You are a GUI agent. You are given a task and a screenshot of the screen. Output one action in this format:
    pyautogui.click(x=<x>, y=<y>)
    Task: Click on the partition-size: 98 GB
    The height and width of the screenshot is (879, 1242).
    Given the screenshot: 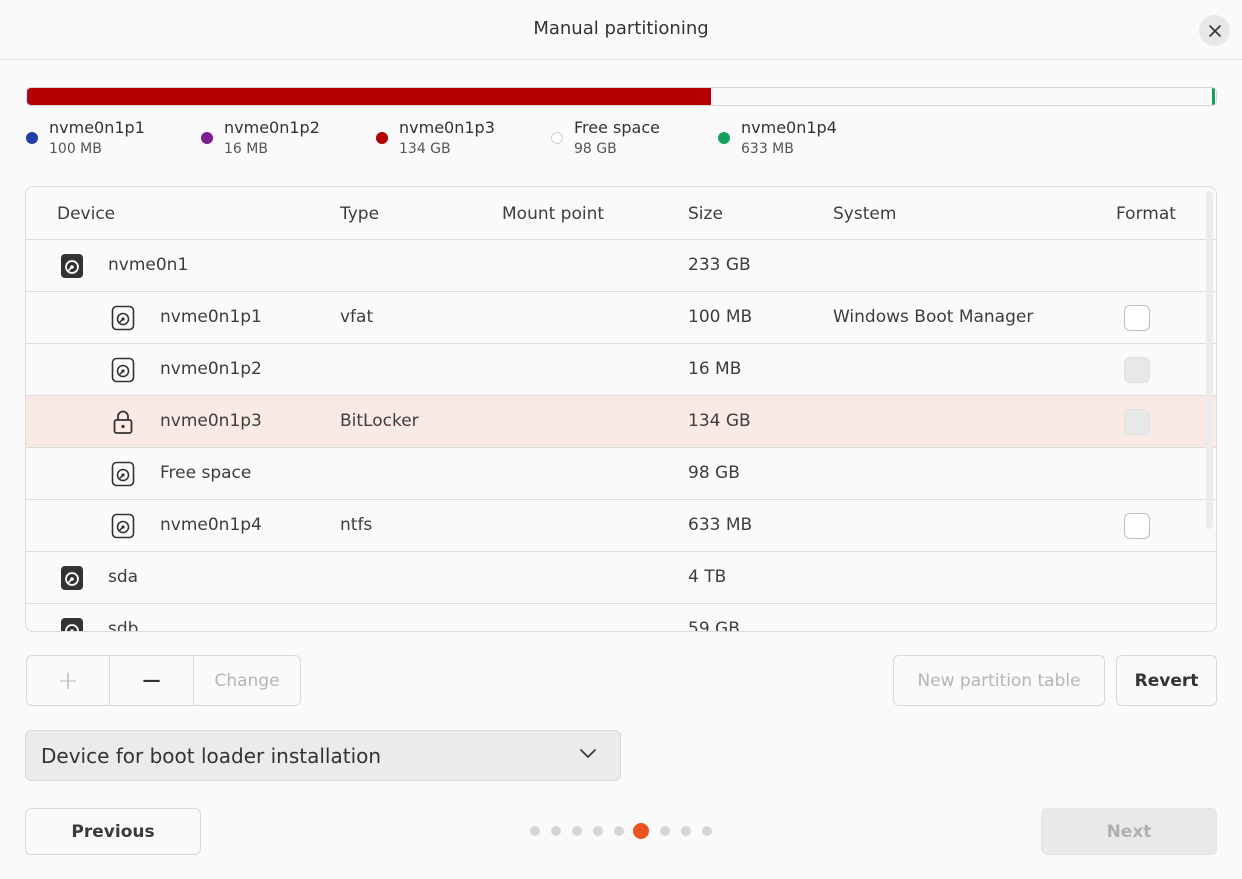 What is the action you would take?
    pyautogui.click(x=714, y=473)
    